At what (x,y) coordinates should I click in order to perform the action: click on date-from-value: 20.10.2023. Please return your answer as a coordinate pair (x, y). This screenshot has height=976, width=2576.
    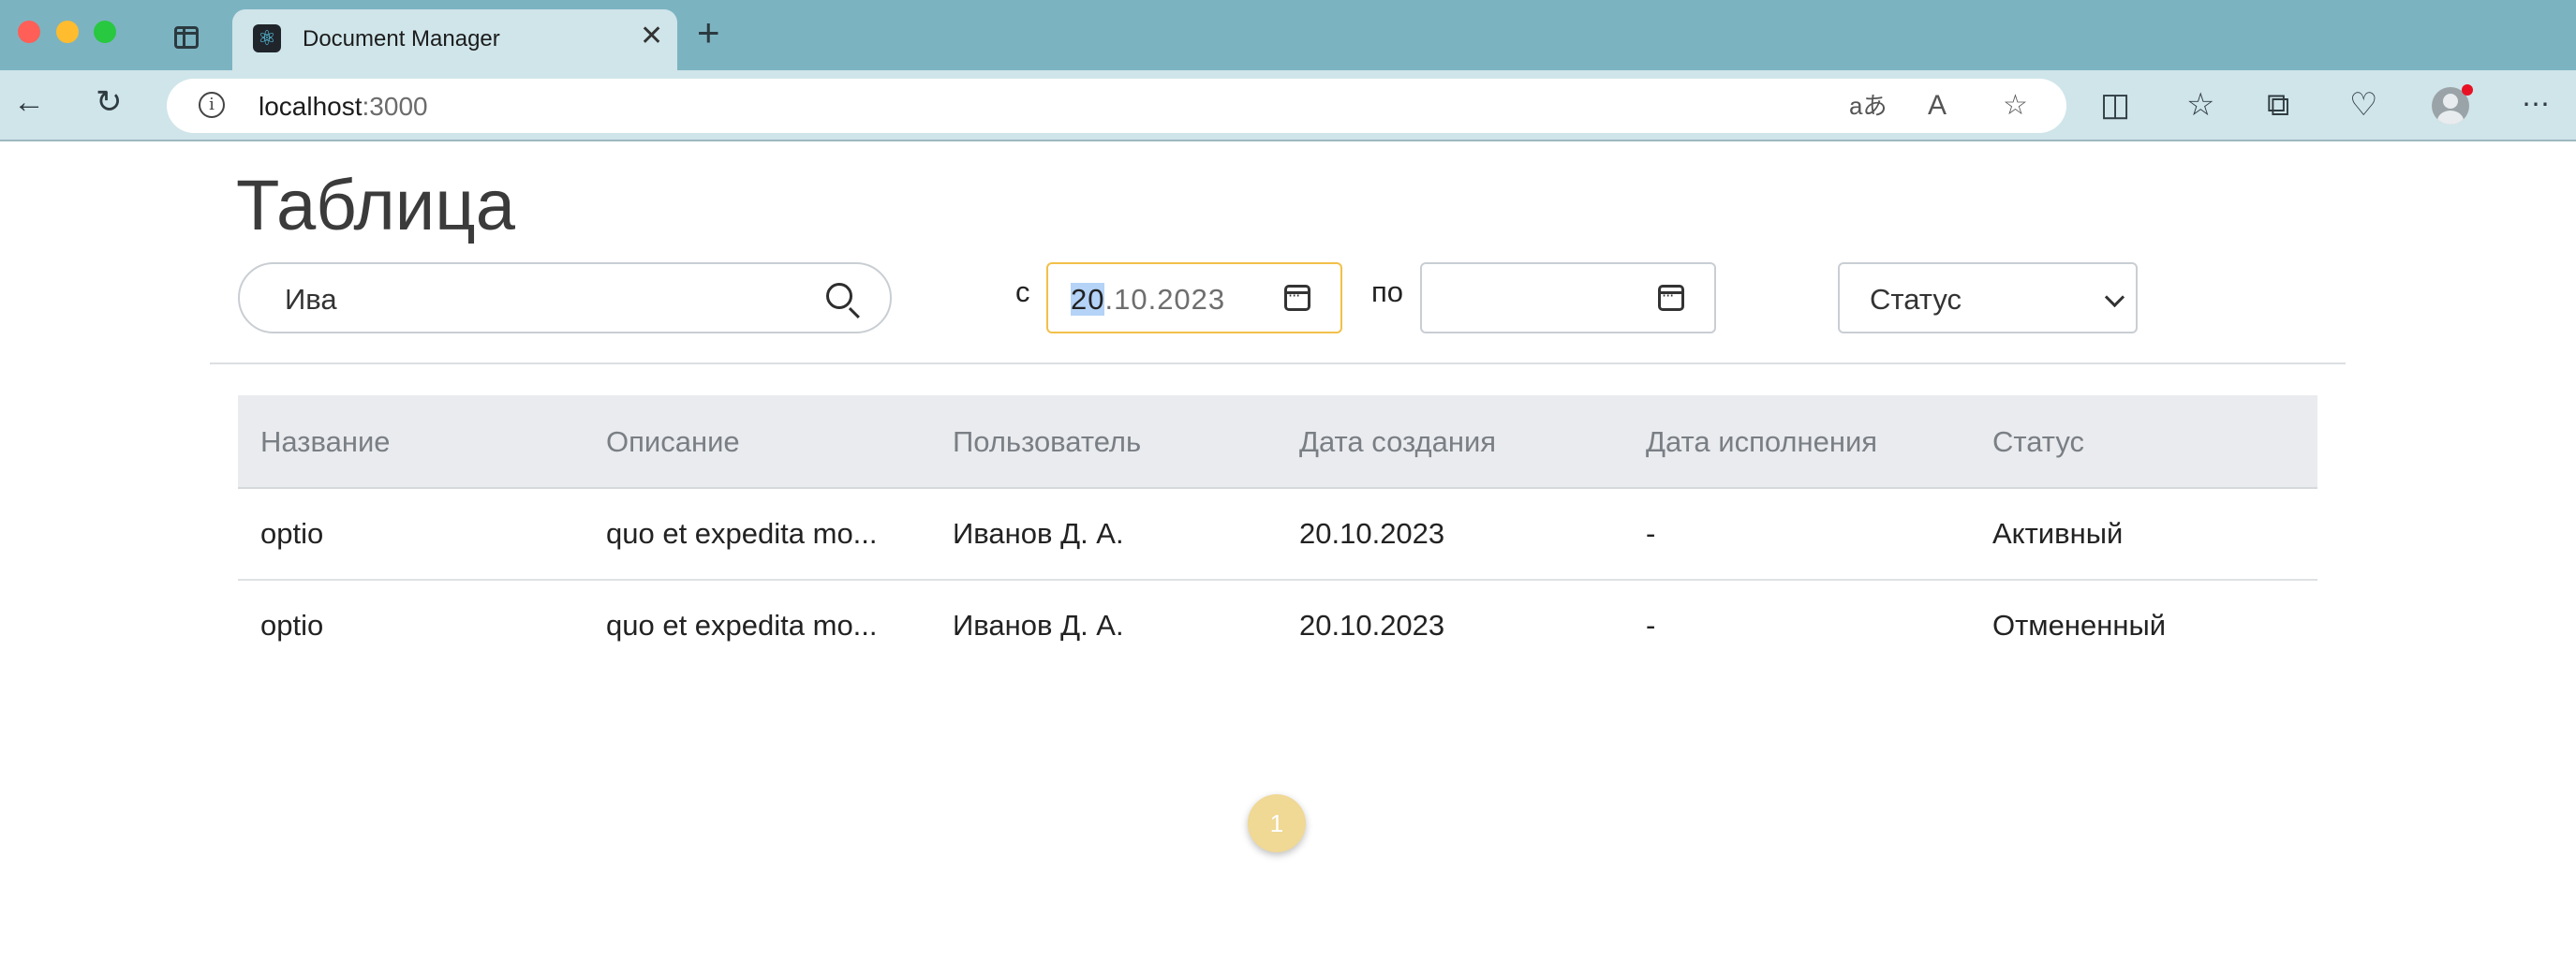
    Looking at the image, I should click on (1148, 299).